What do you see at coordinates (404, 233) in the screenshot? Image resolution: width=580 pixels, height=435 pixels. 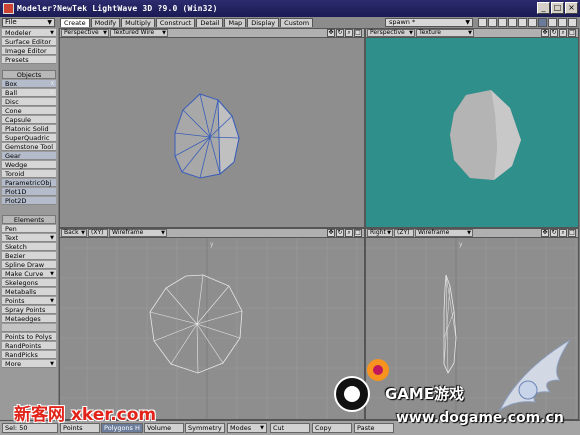 I see `axis-select: (ZY)` at bounding box center [404, 233].